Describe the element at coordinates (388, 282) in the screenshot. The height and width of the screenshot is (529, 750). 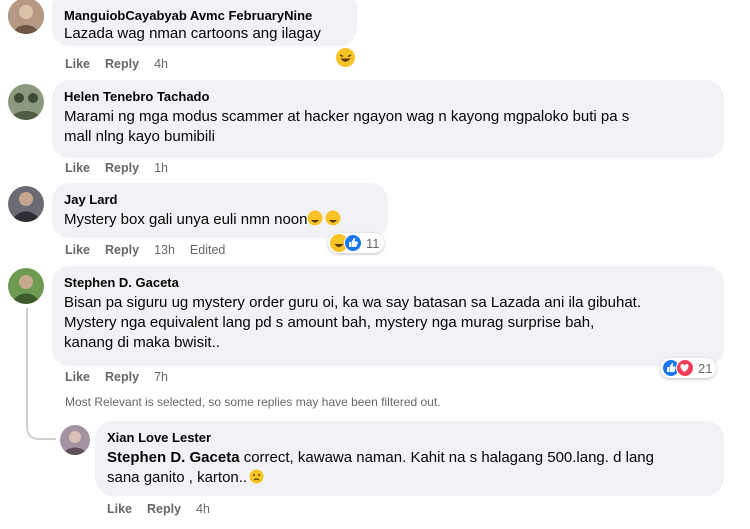
I see `comment-author: Stephen D. Gaceta` at that location.